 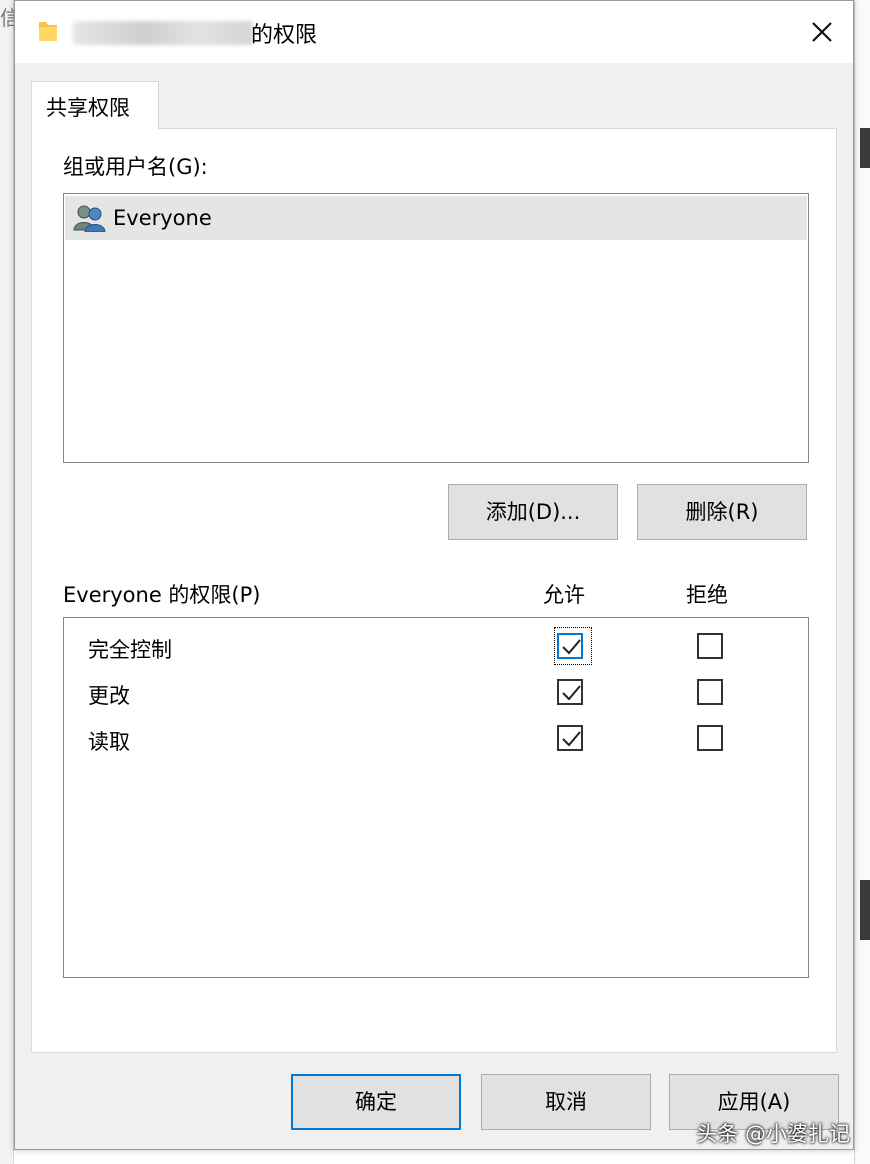 I want to click on allow-column-header: 允许, so click(x=564, y=595).